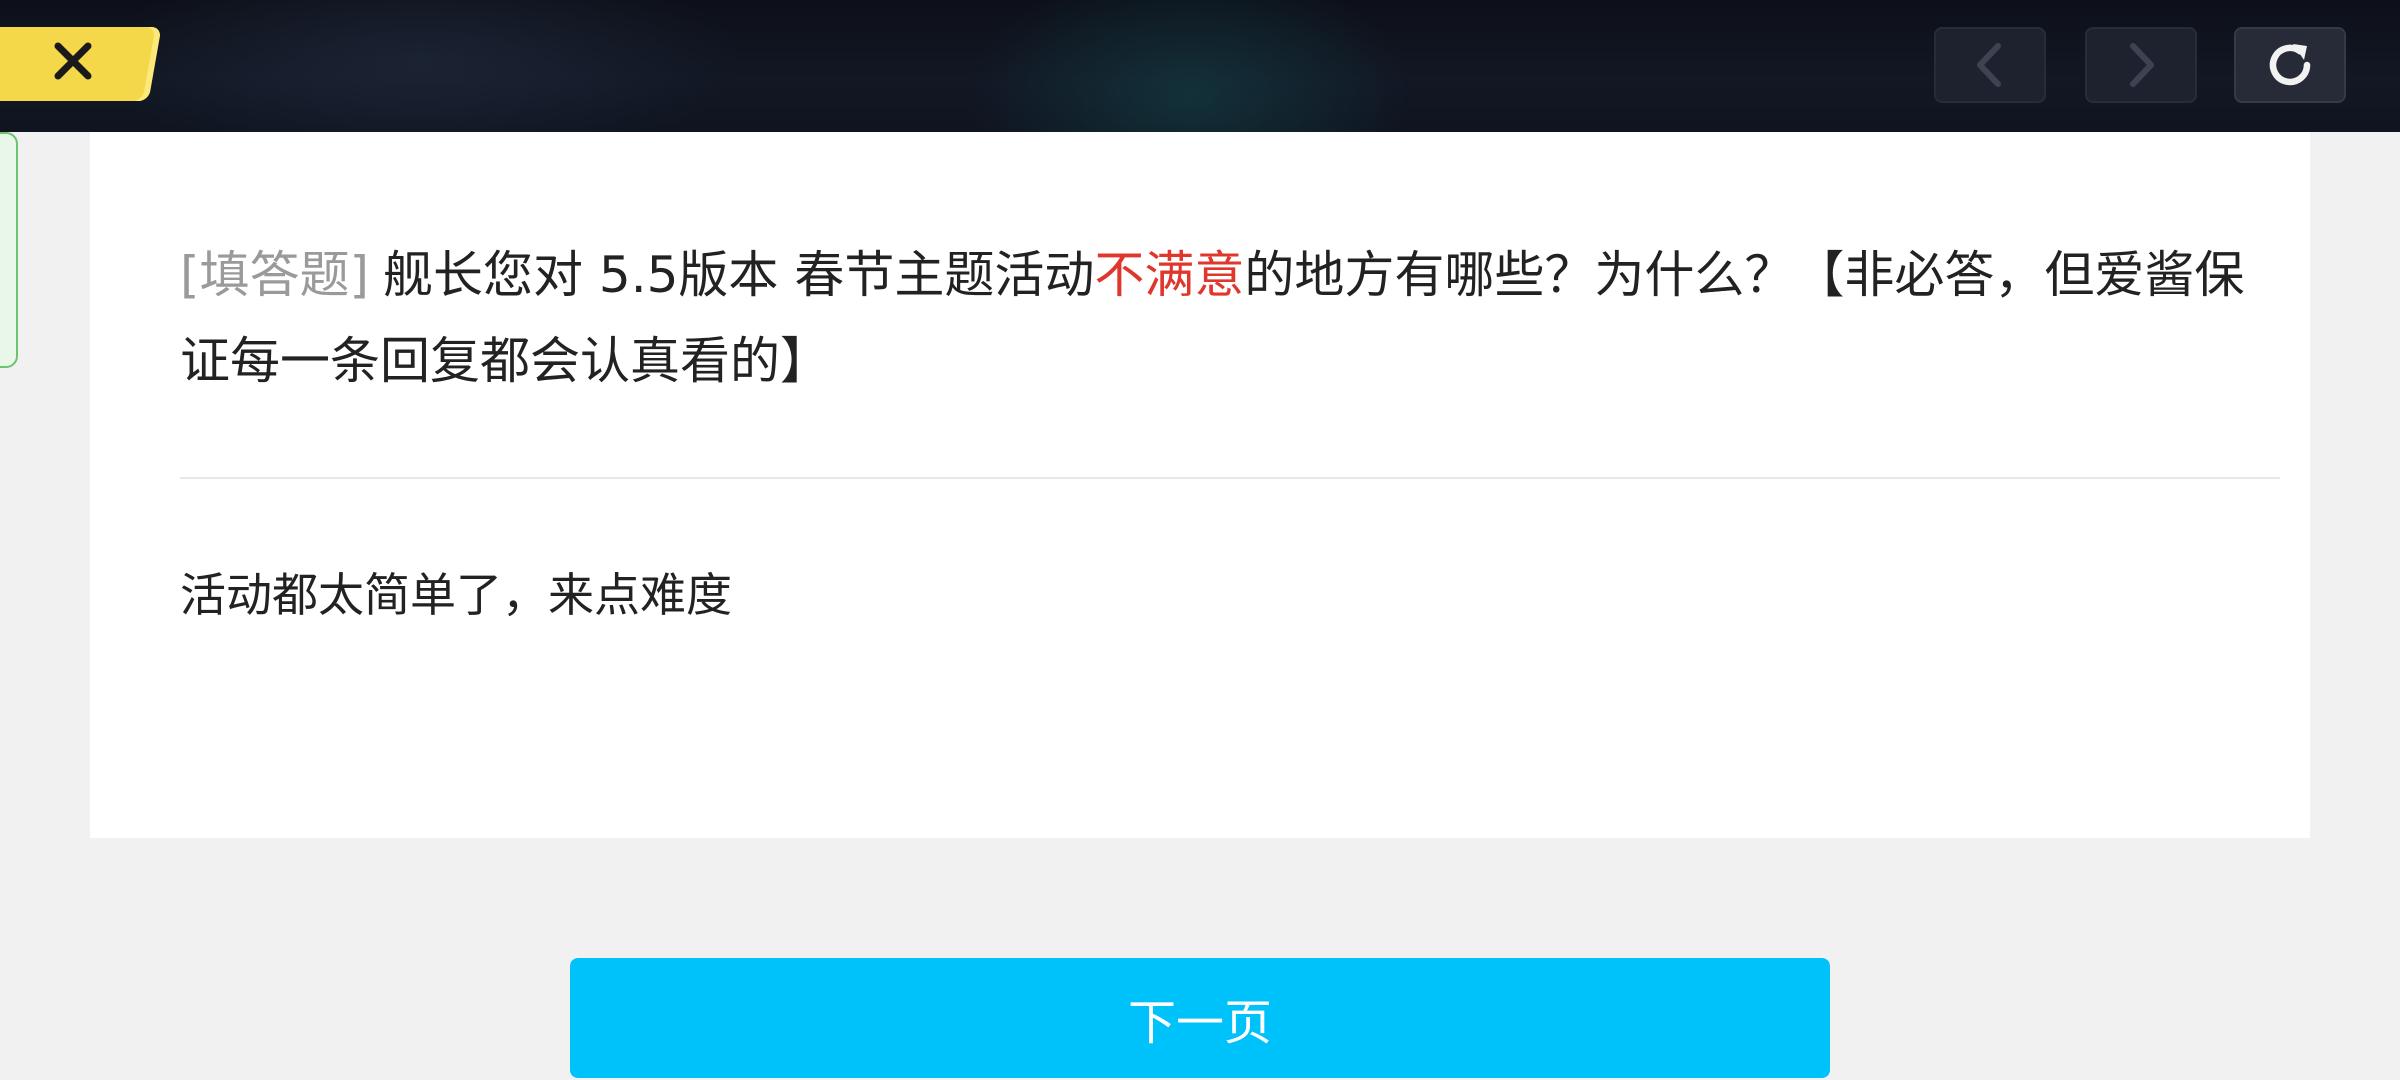 The height and width of the screenshot is (1080, 2400). I want to click on divider, so click(1230, 478).